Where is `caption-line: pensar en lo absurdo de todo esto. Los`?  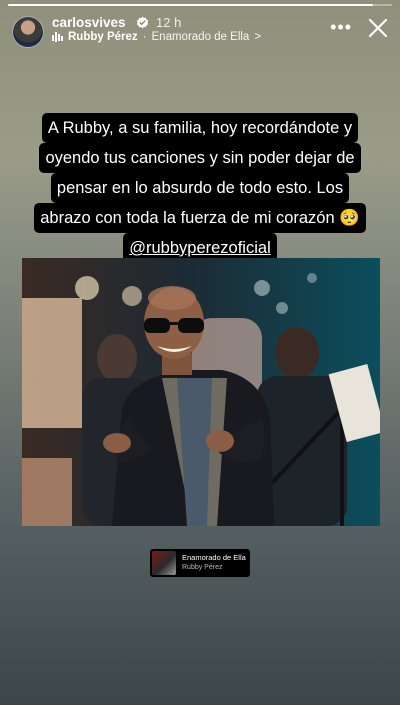 caption-line: pensar en lo absurdo de todo esto. Los is located at coordinates (200, 188).